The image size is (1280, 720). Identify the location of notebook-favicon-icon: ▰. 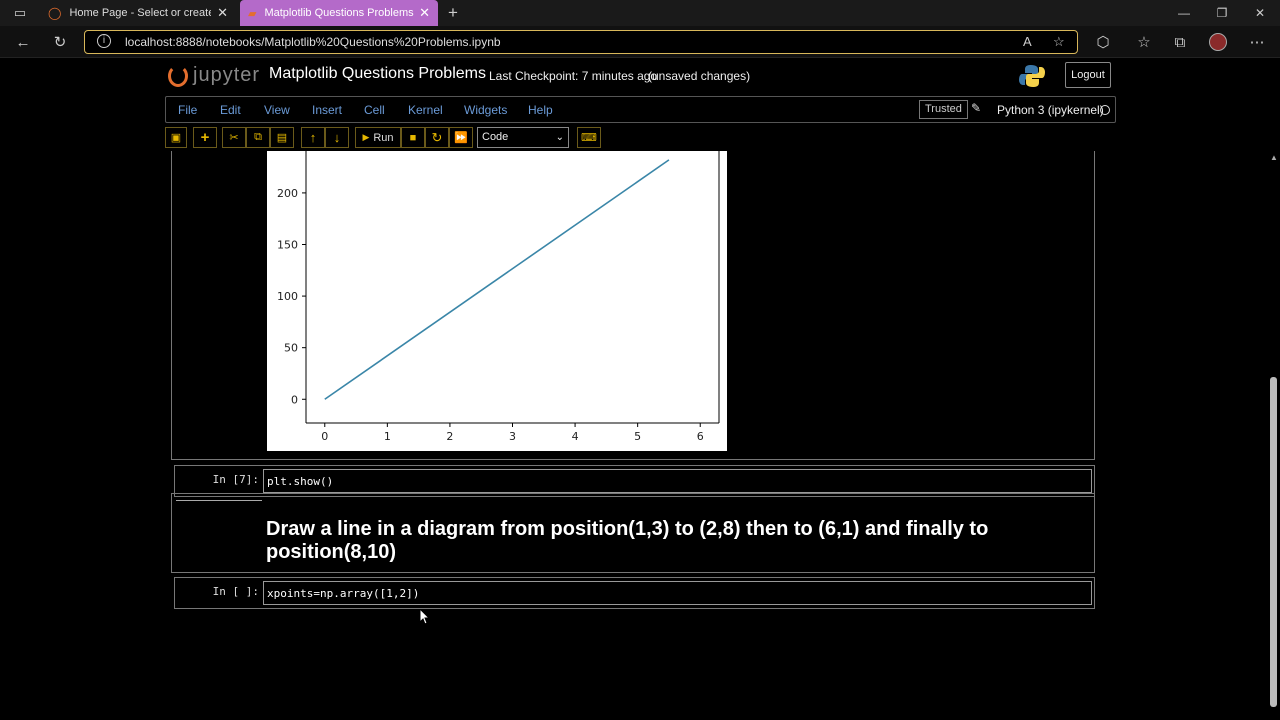
(252, 13).